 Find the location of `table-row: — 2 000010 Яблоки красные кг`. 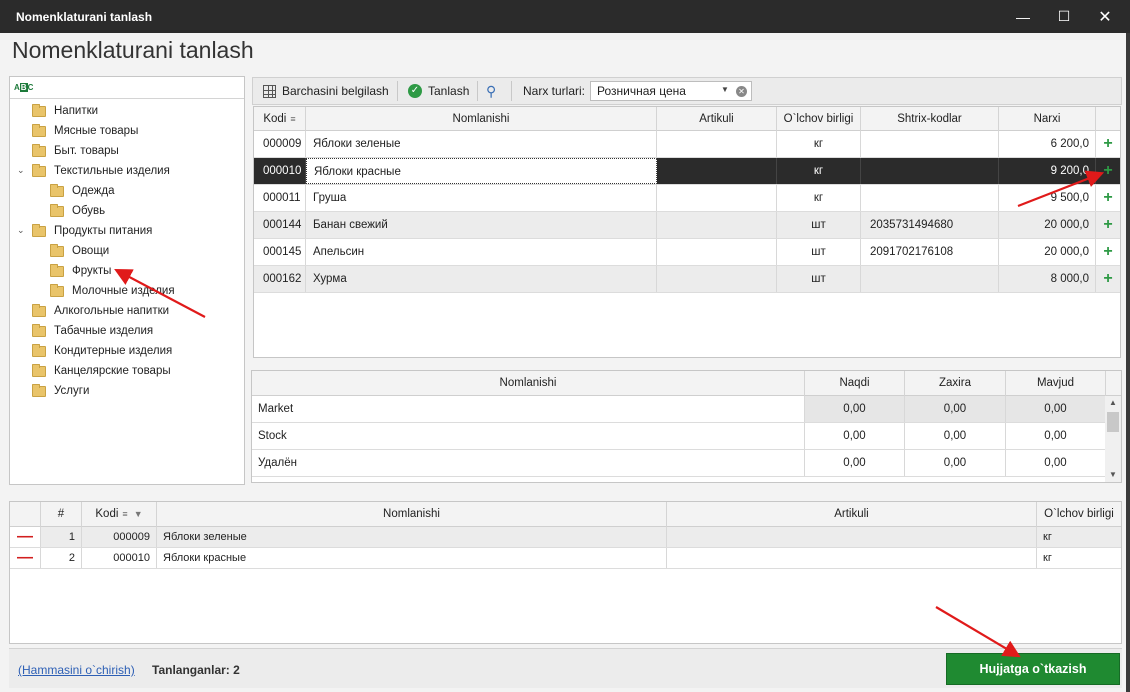

table-row: — 2 000010 Яблоки красные кг is located at coordinates (565, 558).